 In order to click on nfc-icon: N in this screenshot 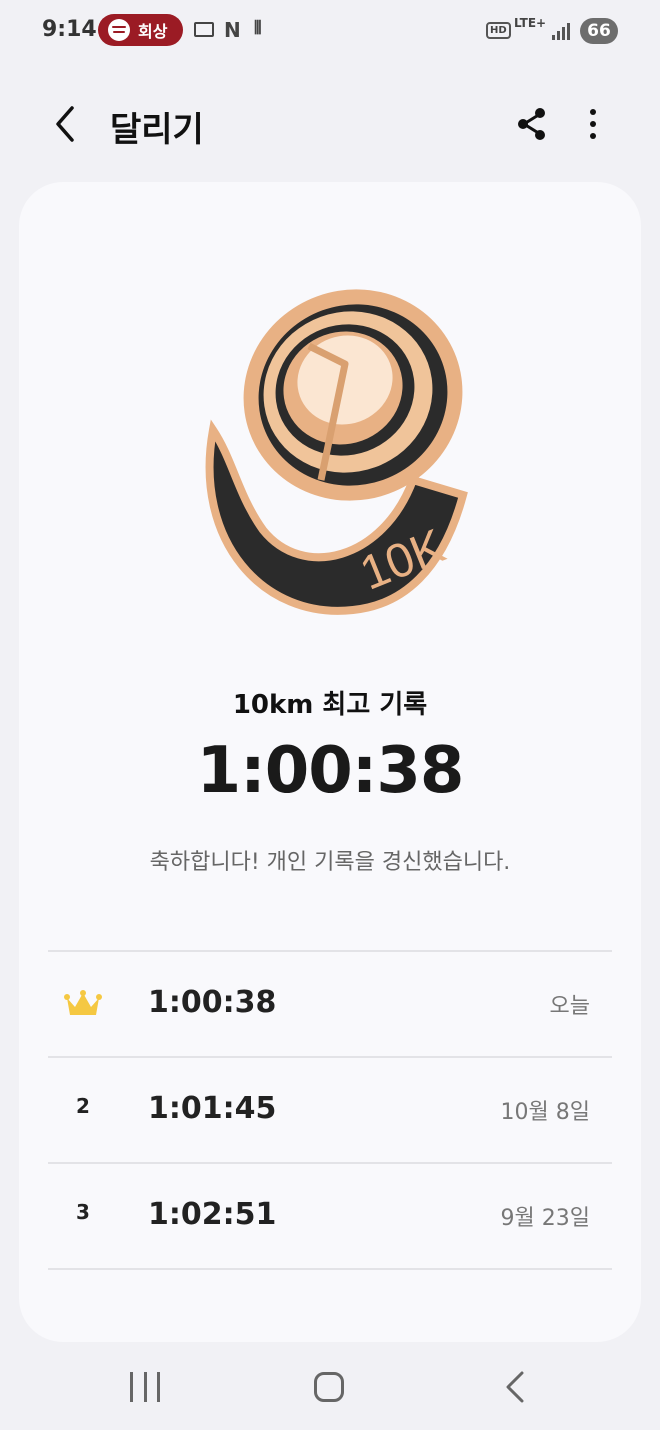, I will do `click(232, 30)`.